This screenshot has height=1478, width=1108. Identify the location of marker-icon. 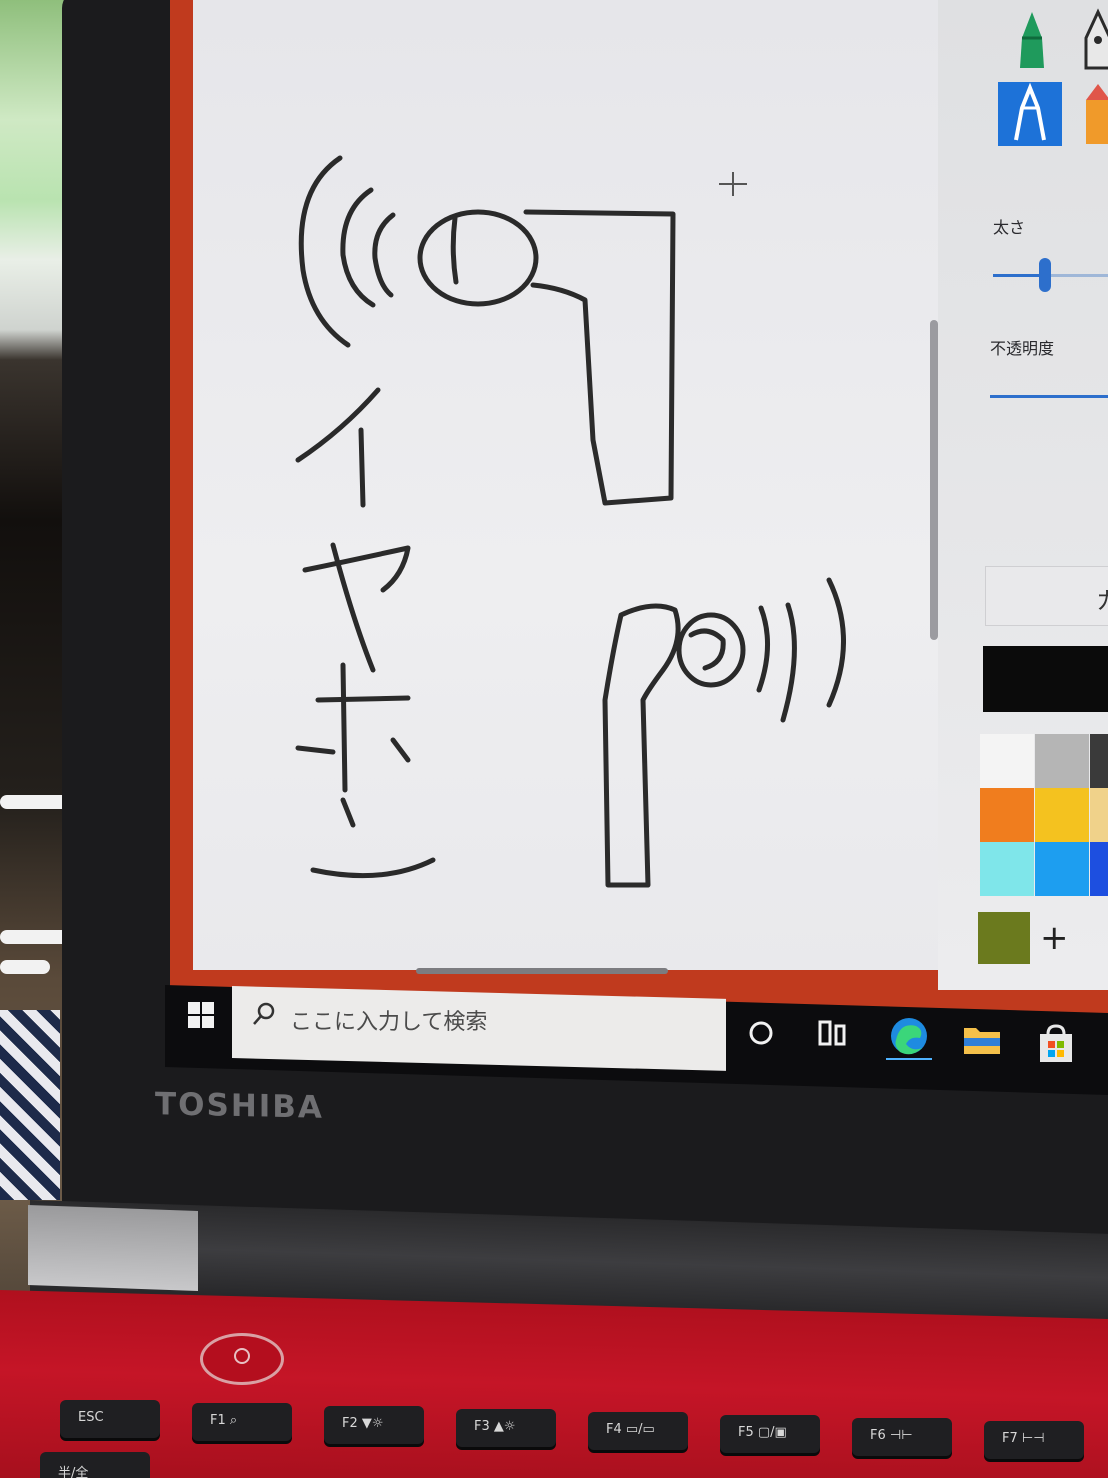
(1032, 40).